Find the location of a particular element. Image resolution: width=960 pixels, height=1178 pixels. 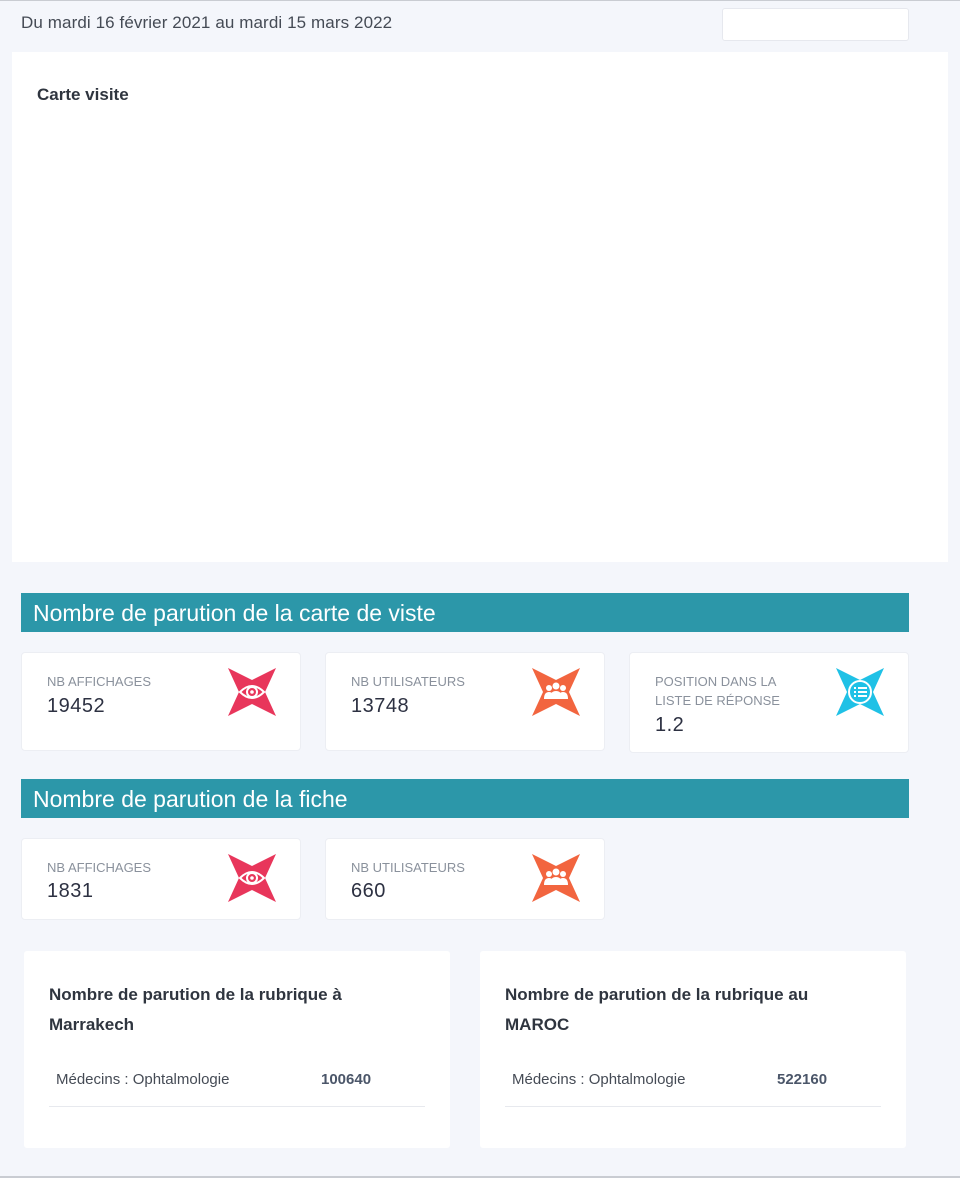

section-header-fiche: Nombre de parution de la fiche is located at coordinates (465, 798).